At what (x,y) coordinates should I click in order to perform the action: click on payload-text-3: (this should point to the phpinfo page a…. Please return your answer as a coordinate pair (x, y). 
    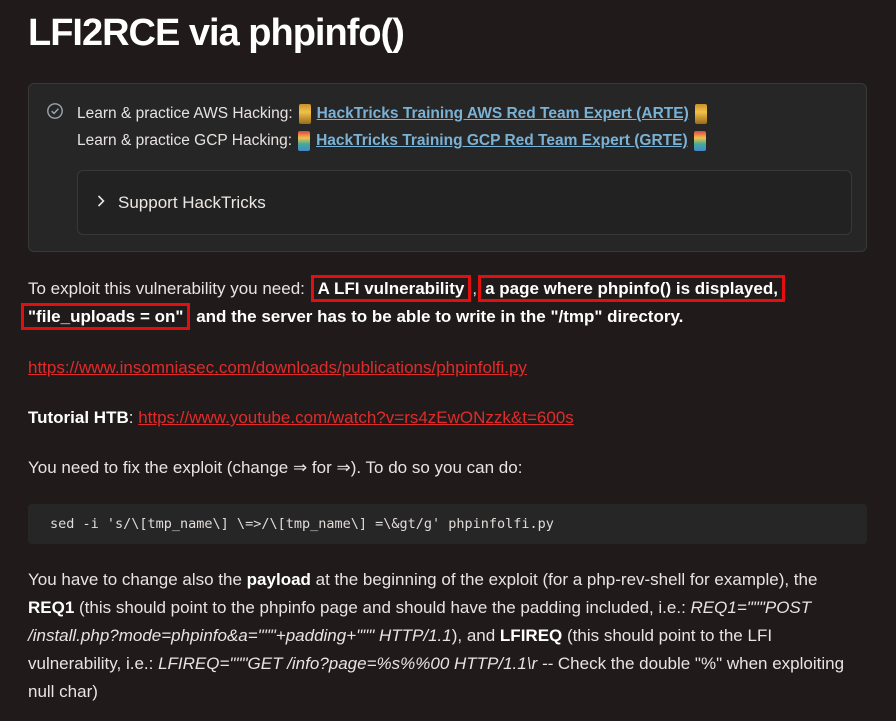
    Looking at the image, I should click on (382, 607).